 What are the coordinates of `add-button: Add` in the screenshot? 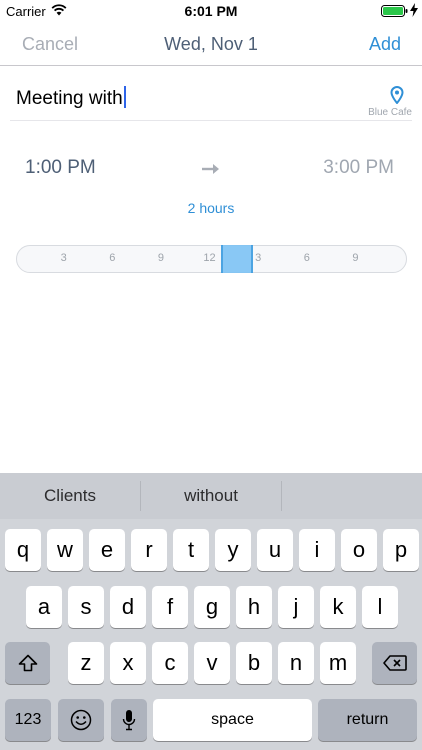 It's located at (385, 44).